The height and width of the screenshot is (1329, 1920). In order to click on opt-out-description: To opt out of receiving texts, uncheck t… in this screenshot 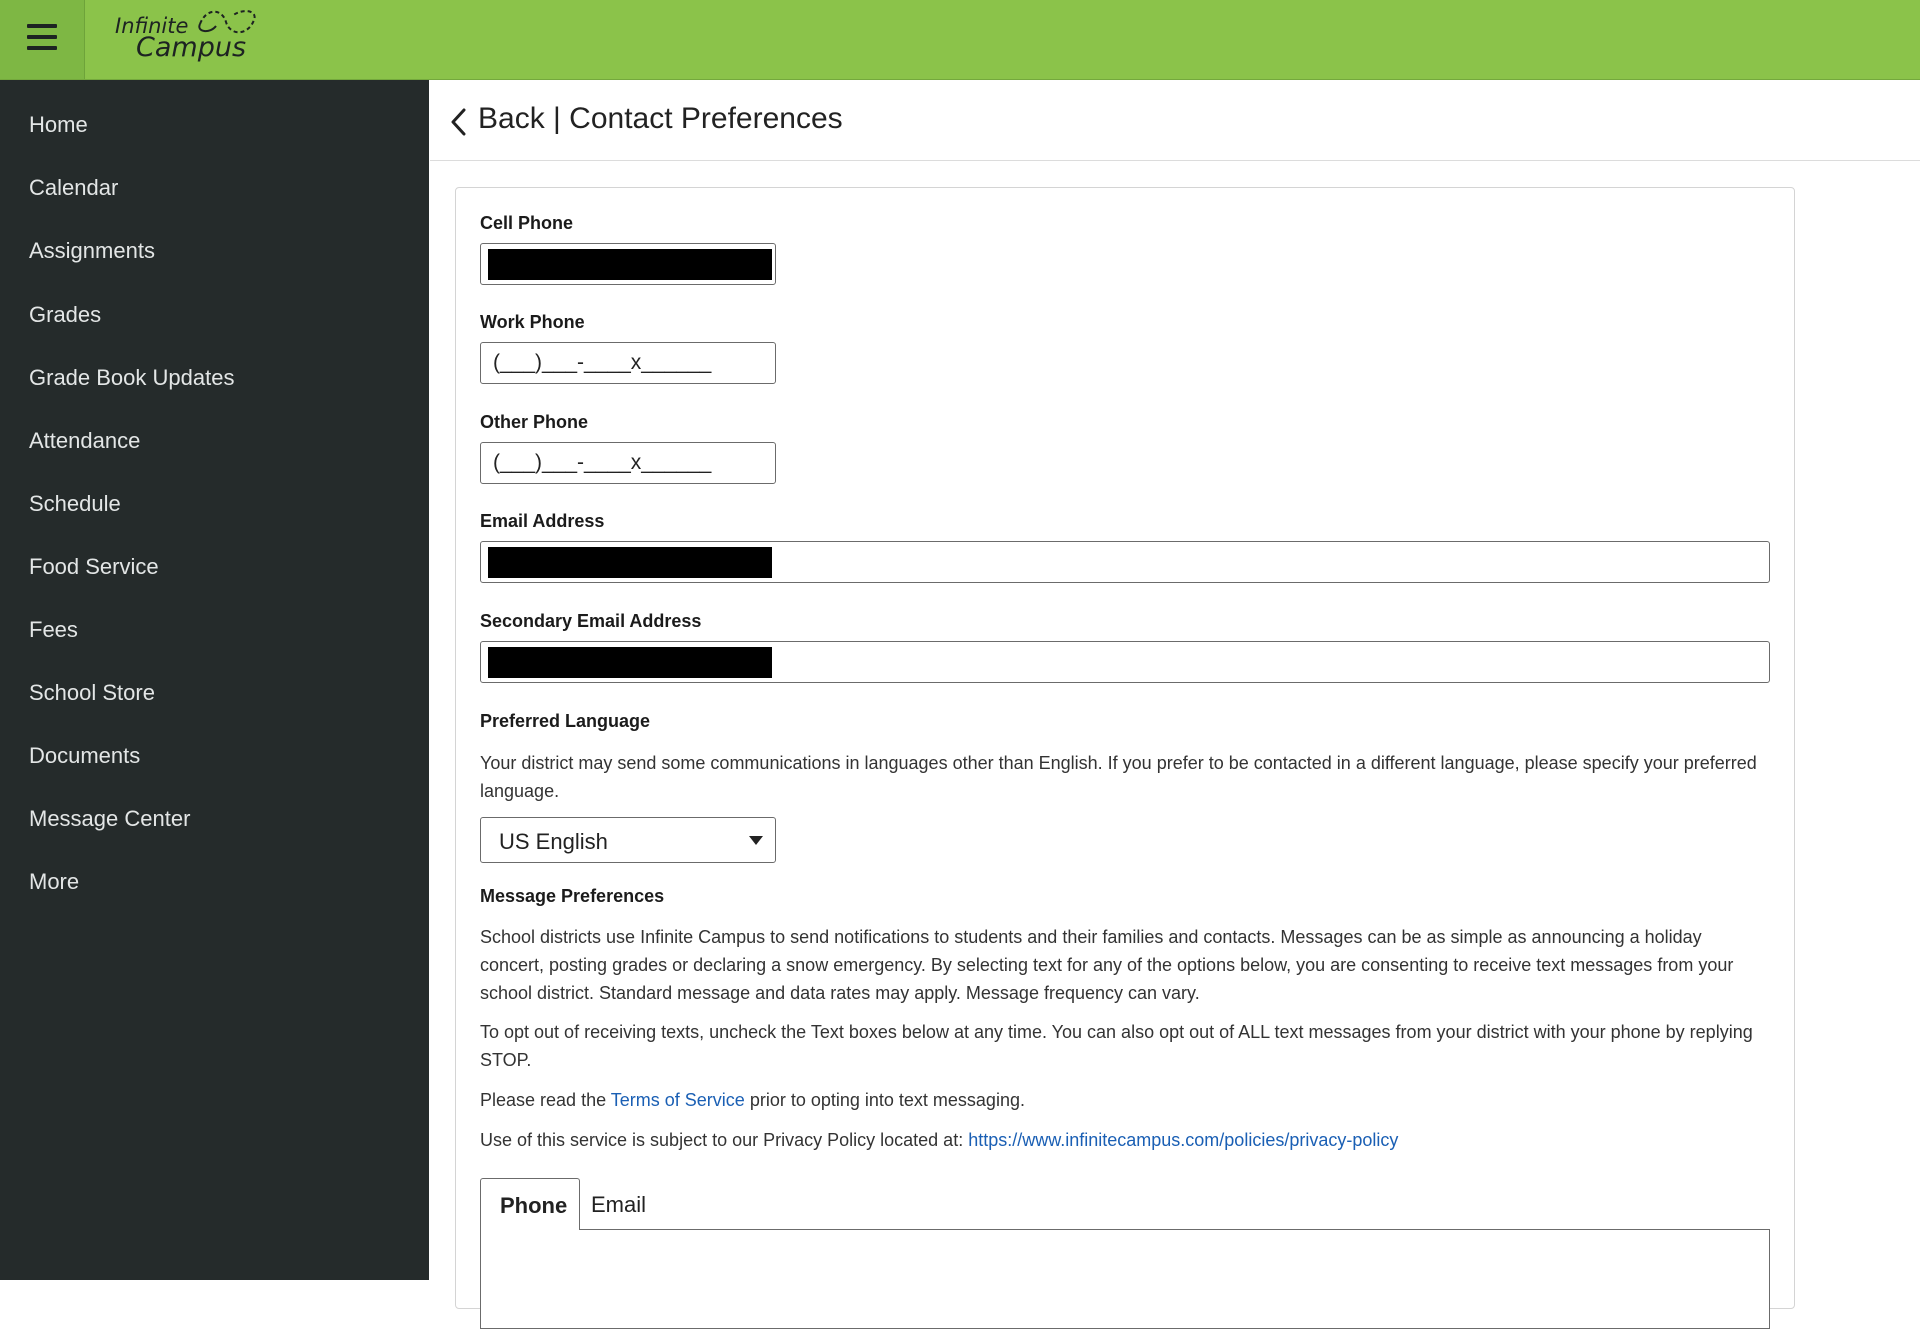, I will do `click(1116, 1046)`.